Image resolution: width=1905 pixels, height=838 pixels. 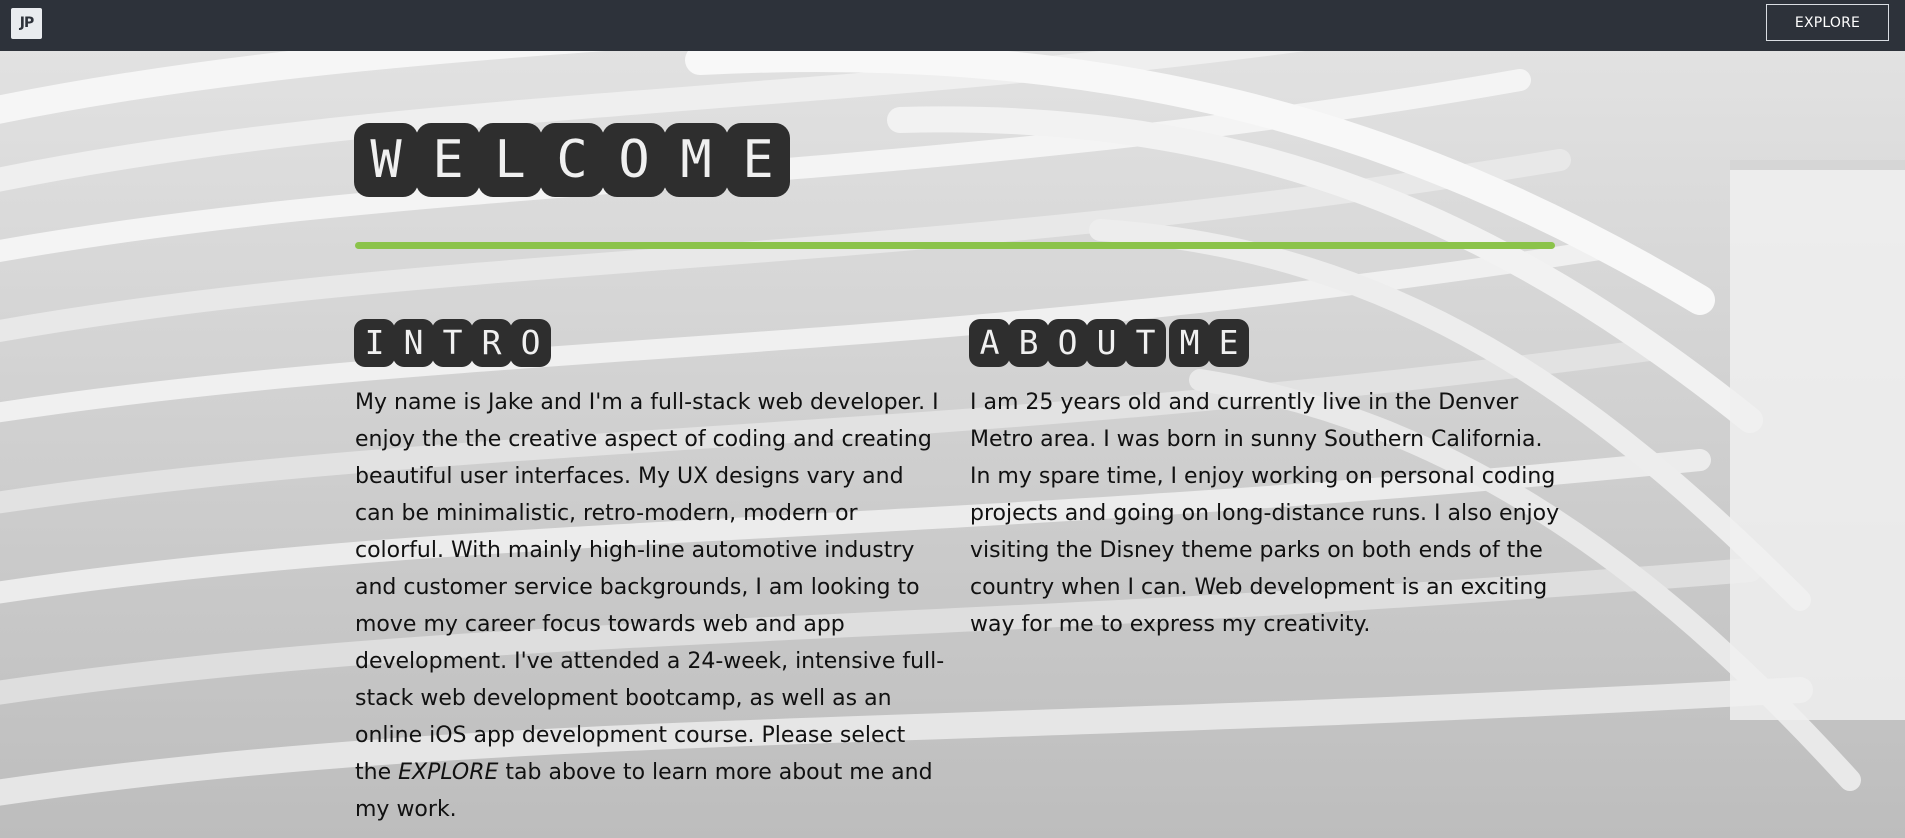 What do you see at coordinates (1106, 343) in the screenshot?
I see `about-letter-tile: U` at bounding box center [1106, 343].